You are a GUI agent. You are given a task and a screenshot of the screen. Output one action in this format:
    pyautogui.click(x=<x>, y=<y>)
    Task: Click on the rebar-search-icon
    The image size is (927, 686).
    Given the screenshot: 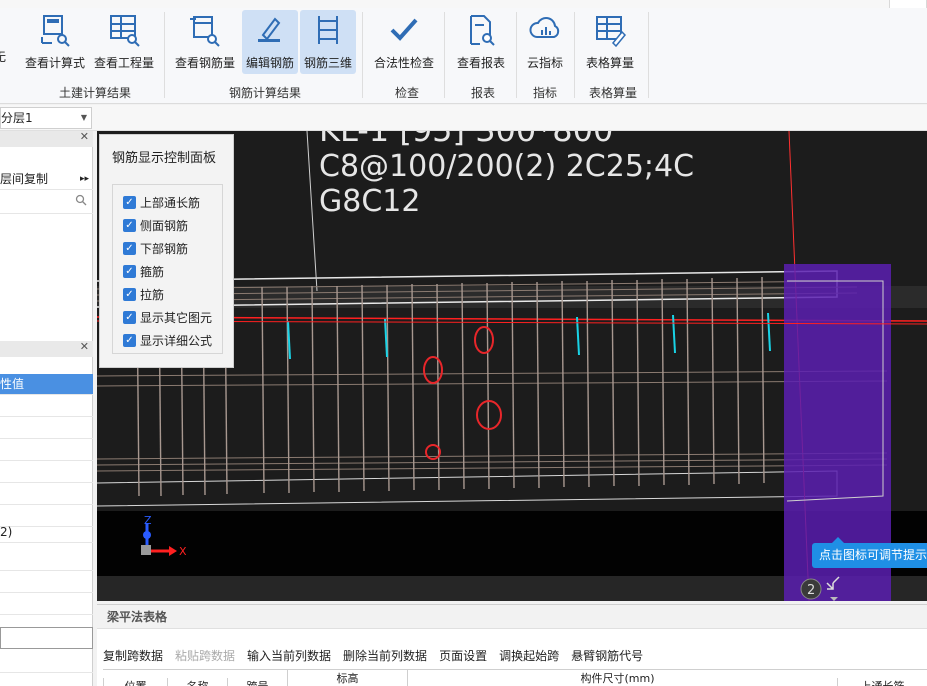 What is the action you would take?
    pyautogui.click(x=205, y=30)
    